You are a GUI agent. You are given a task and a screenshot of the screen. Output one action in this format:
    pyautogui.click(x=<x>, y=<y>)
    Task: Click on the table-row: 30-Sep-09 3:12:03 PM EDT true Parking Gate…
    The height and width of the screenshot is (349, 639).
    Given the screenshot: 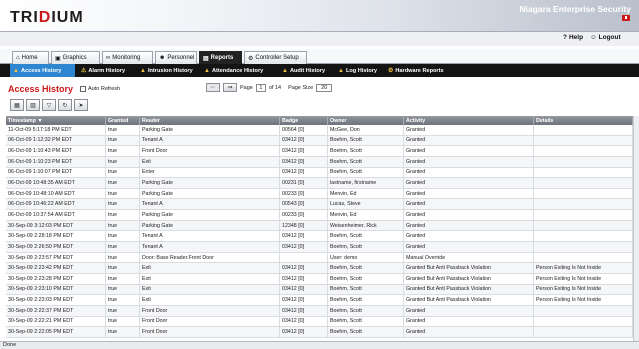 What is the action you would take?
    pyautogui.click(x=319, y=226)
    